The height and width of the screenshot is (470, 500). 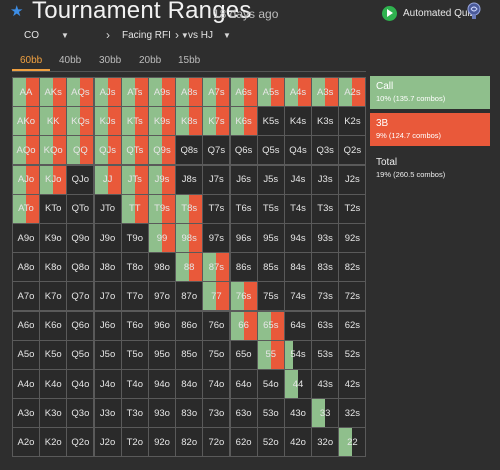 What do you see at coordinates (270, 238) in the screenshot?
I see `hand-cell-95s: 95s` at bounding box center [270, 238].